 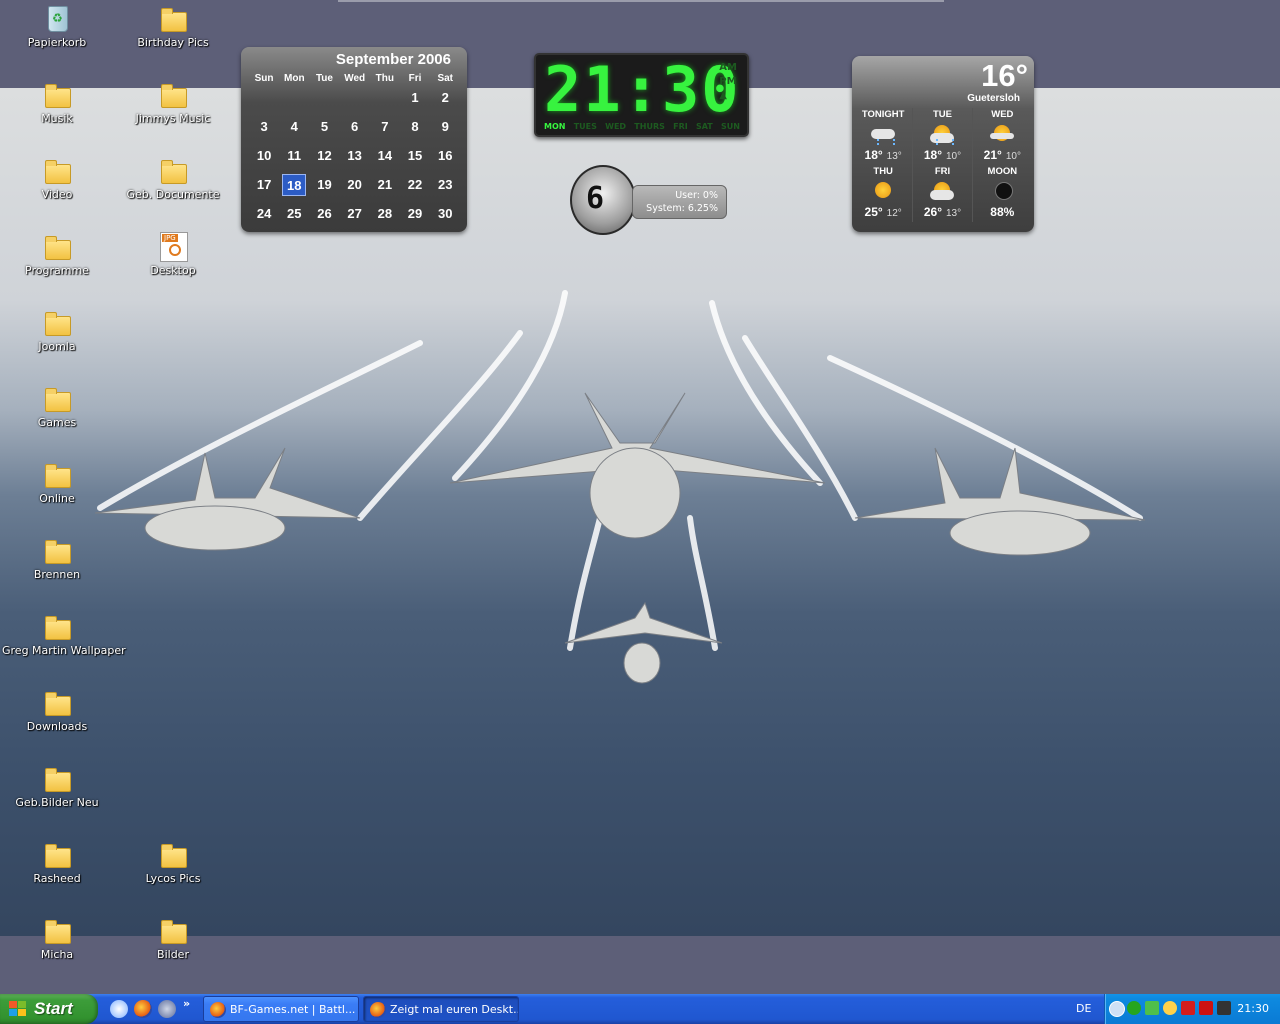 I want to click on tray-expand-icon, so click(x=1117, y=1009).